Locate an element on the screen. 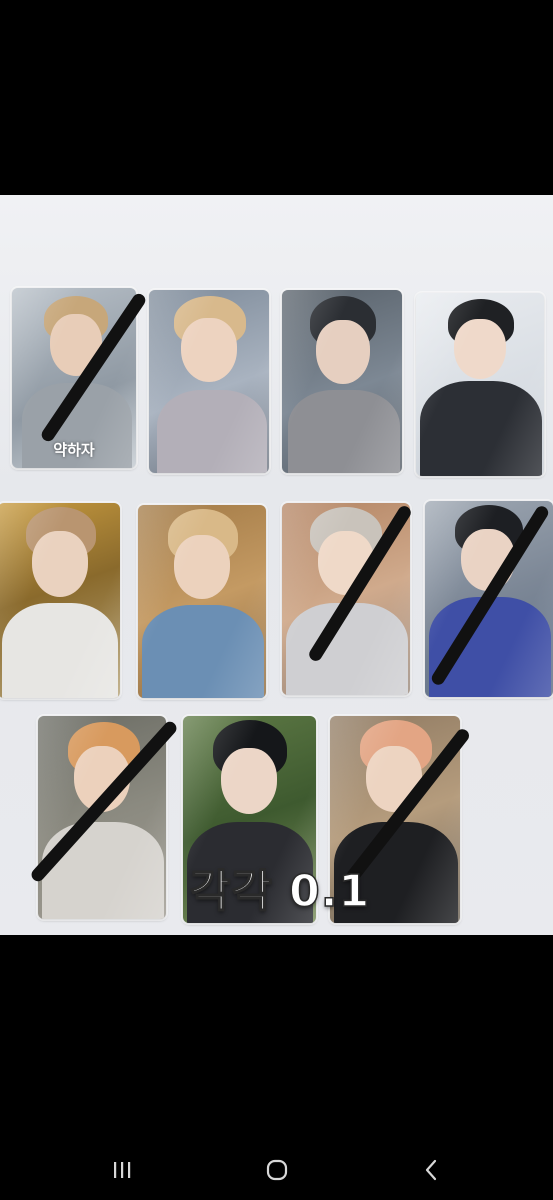 Image resolution: width=553 pixels, height=1200 pixels. home-icon is located at coordinates (277, 1170).